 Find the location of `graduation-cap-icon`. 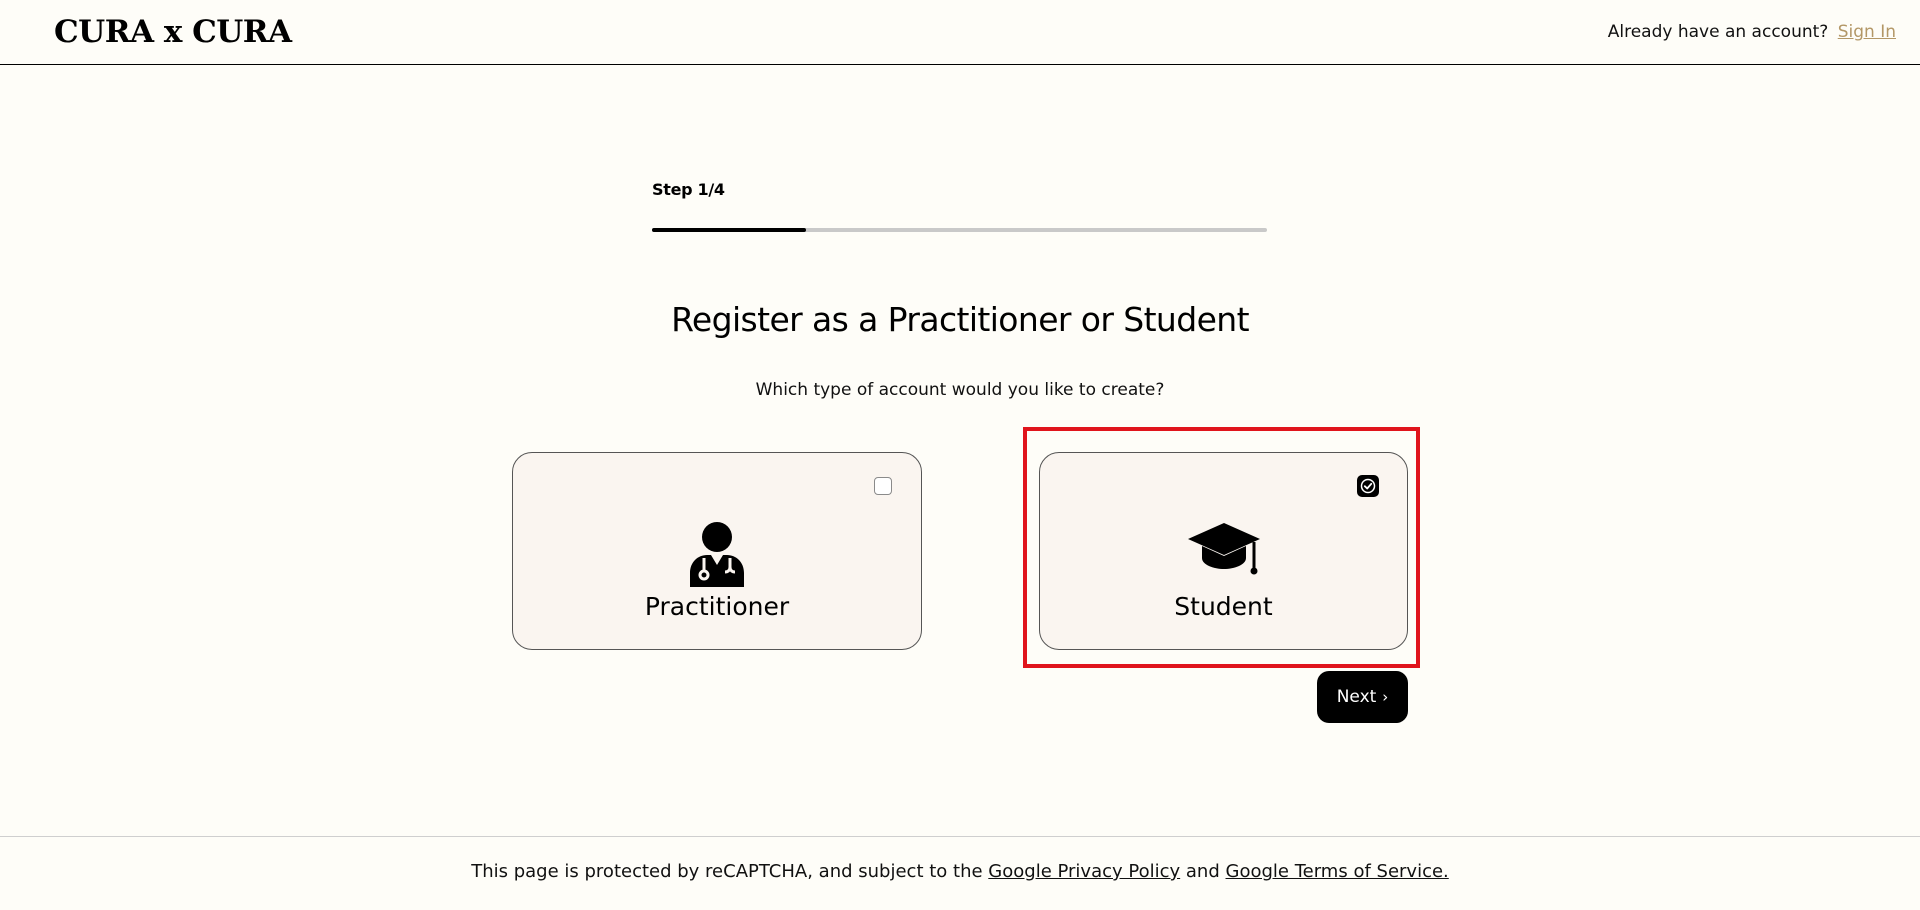

graduation-cap-icon is located at coordinates (1224, 551).